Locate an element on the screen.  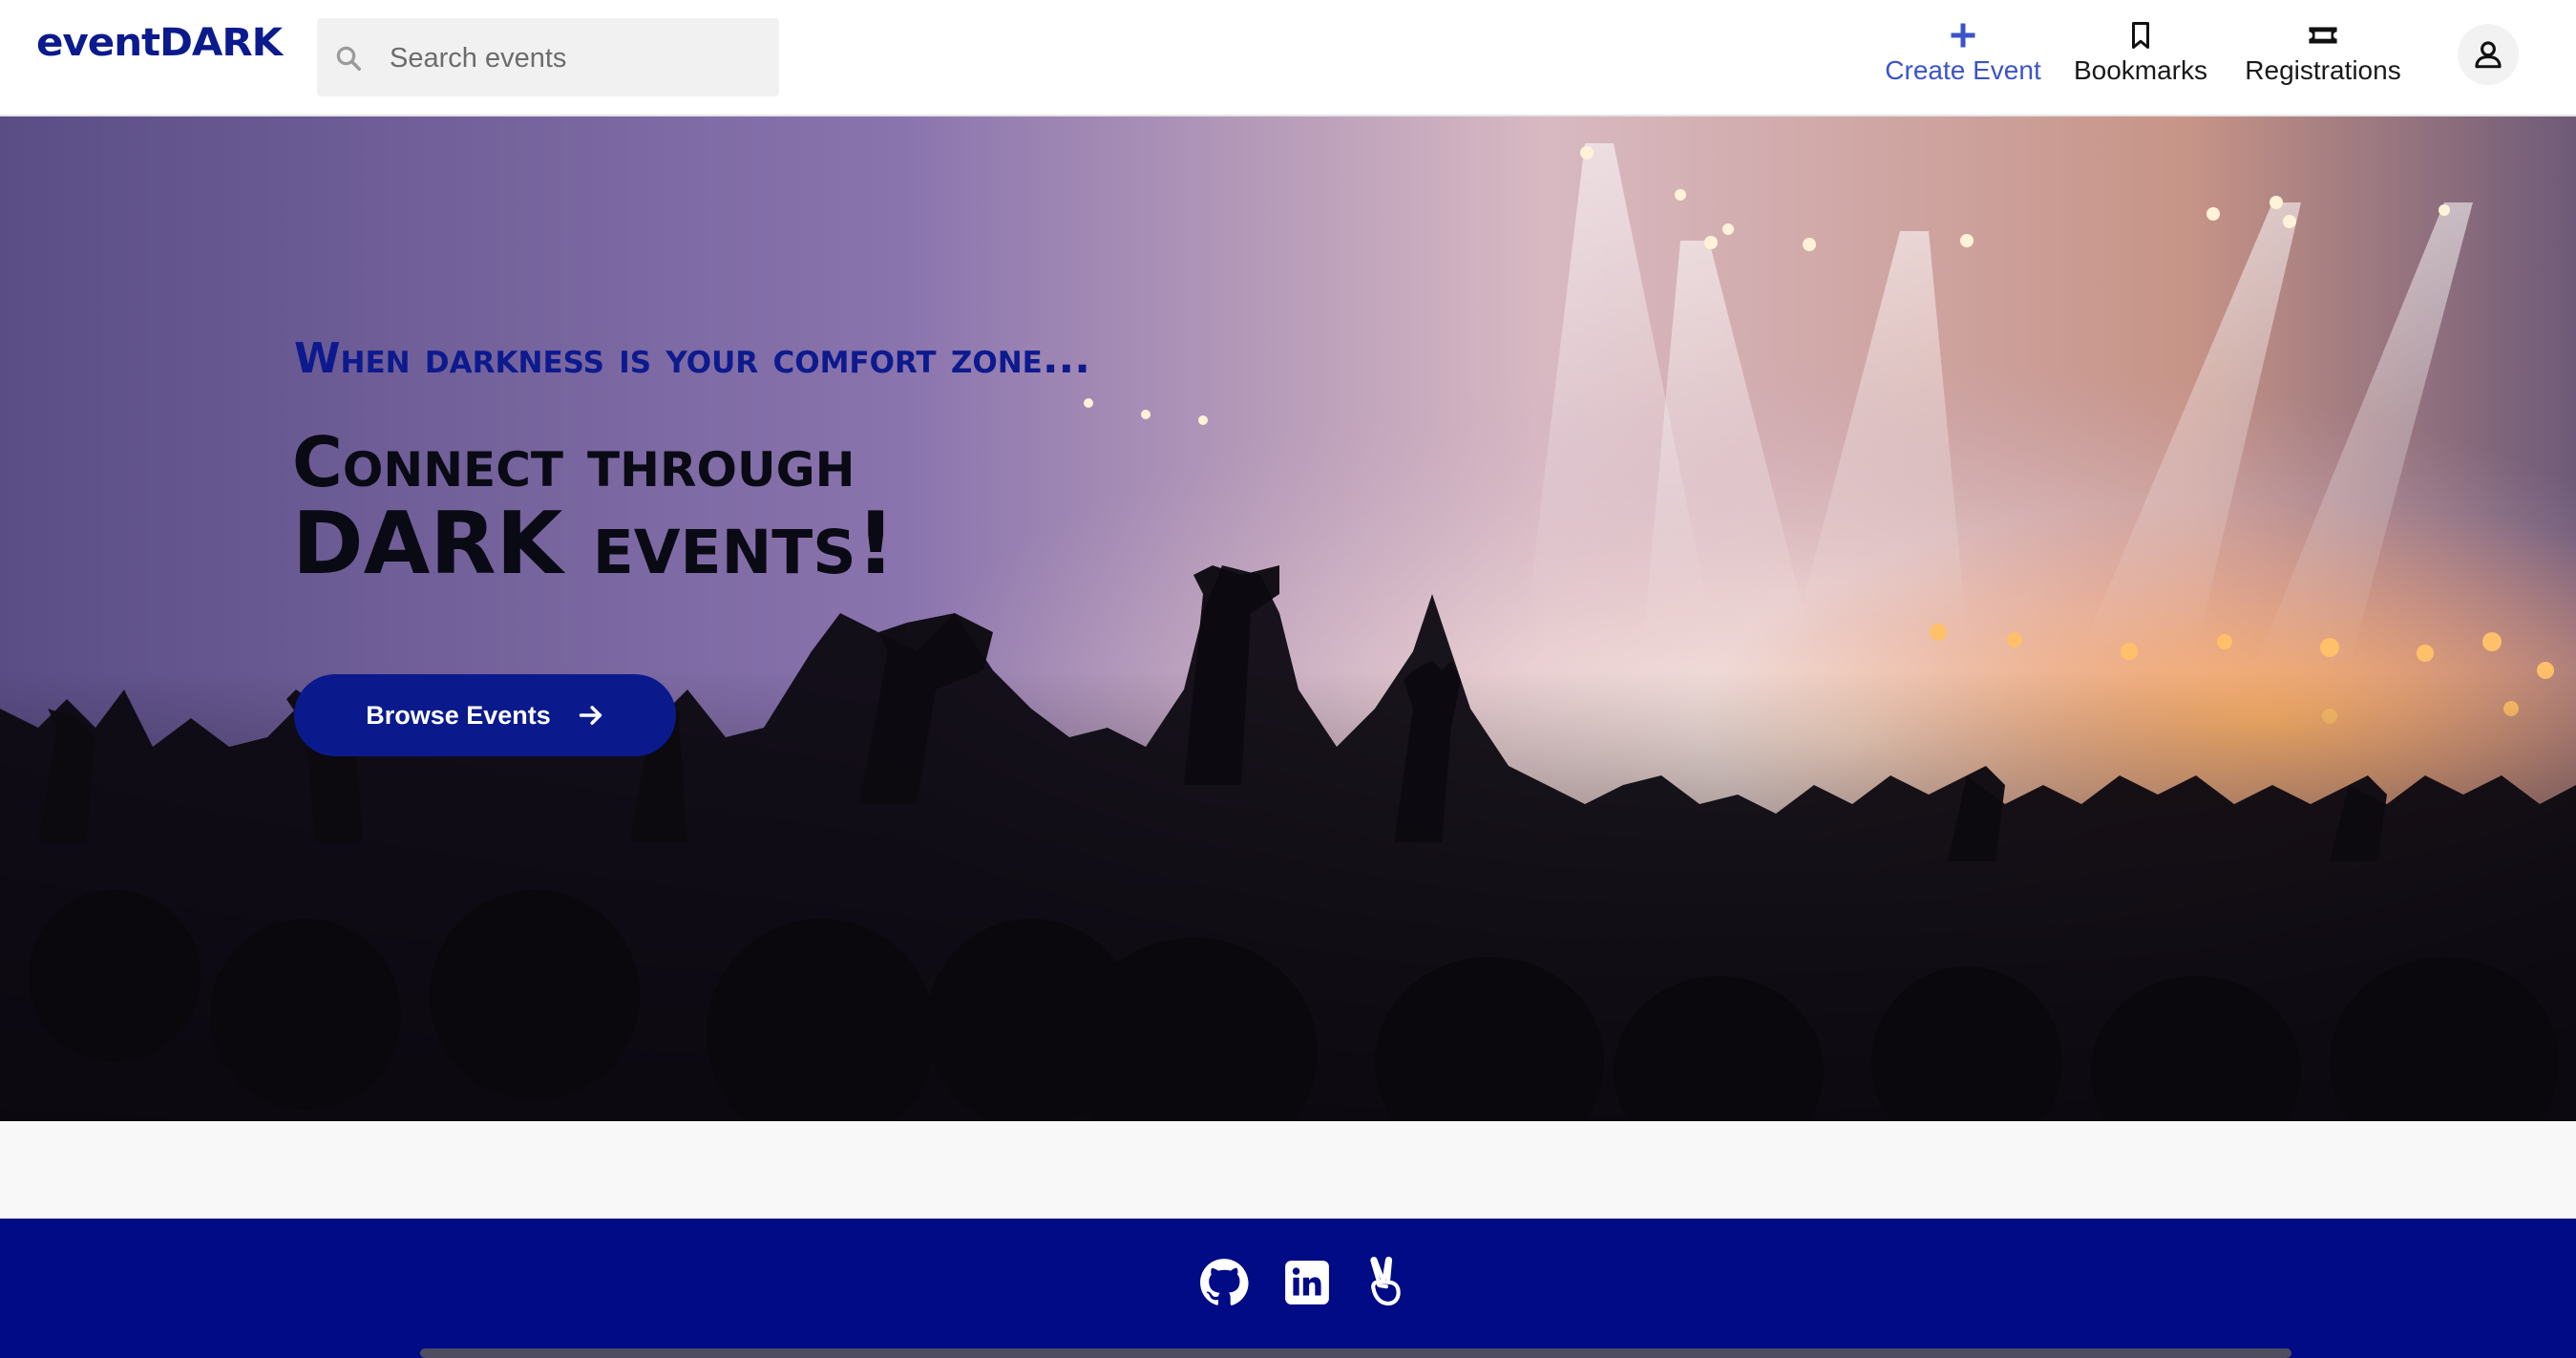
hero-headline-line1: Connect through is located at coordinates (573, 462).